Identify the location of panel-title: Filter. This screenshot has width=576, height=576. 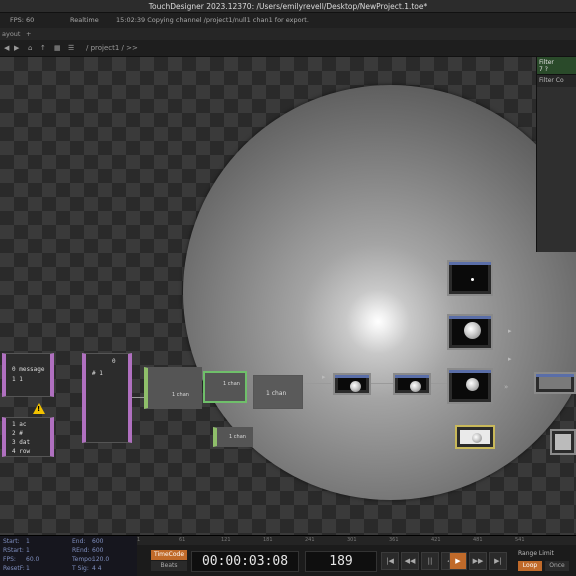
(546, 62).